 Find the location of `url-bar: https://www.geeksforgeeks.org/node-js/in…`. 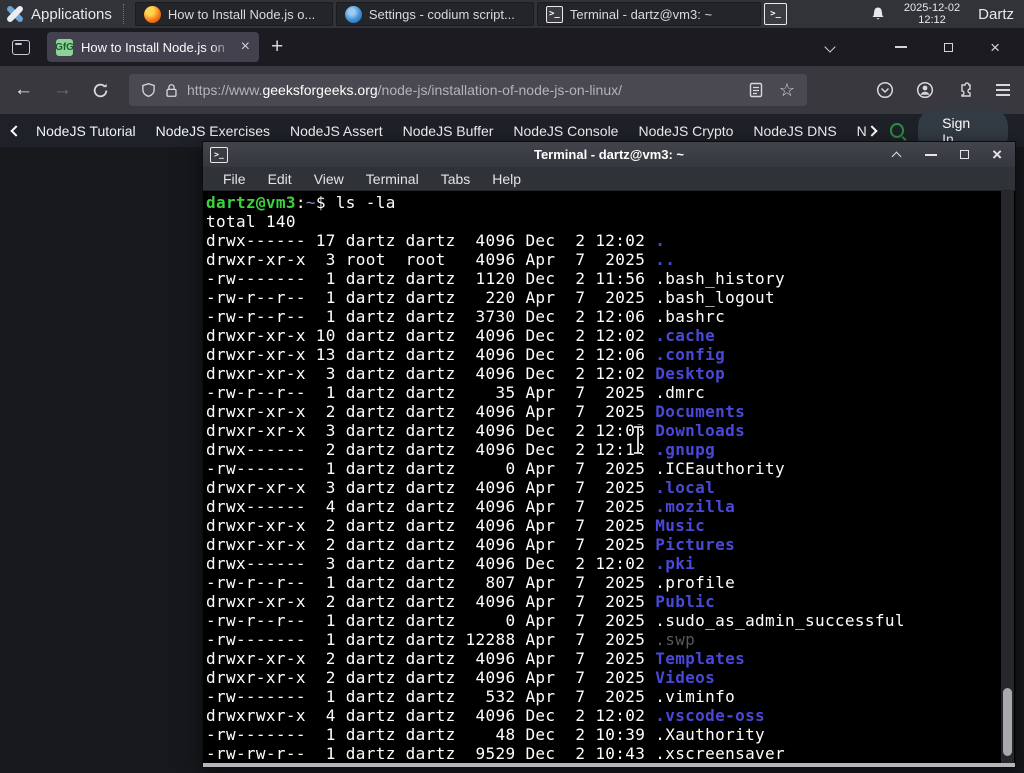

url-bar: https://www.geeksforgeeks.org/node-js/in… is located at coordinates (468, 90).